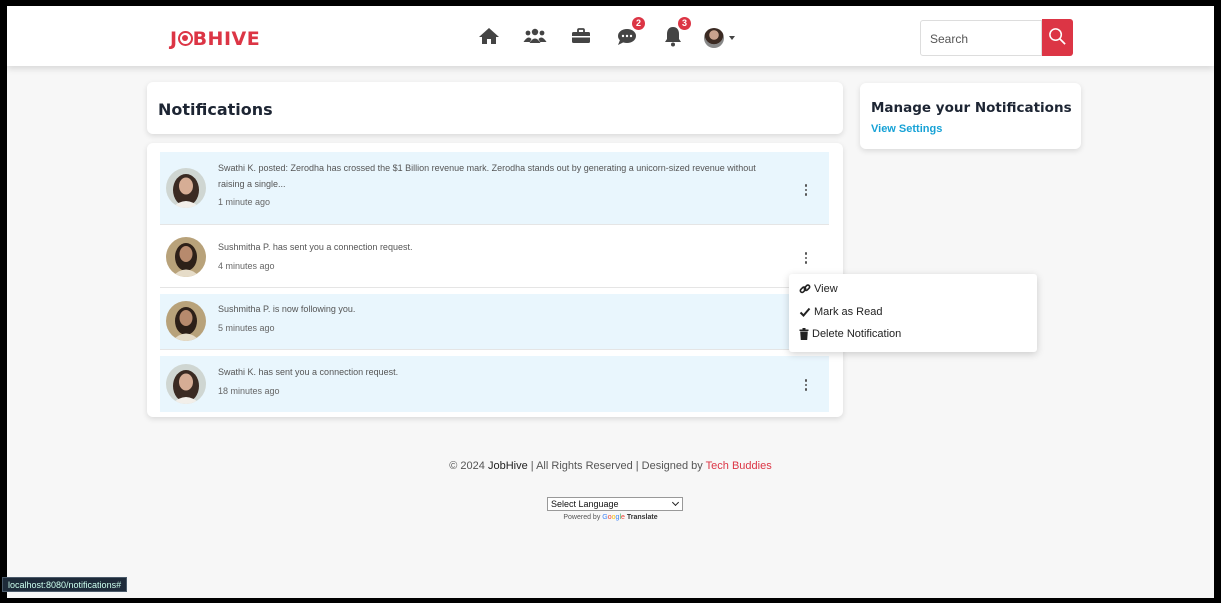  I want to click on check-icon, so click(805, 312).